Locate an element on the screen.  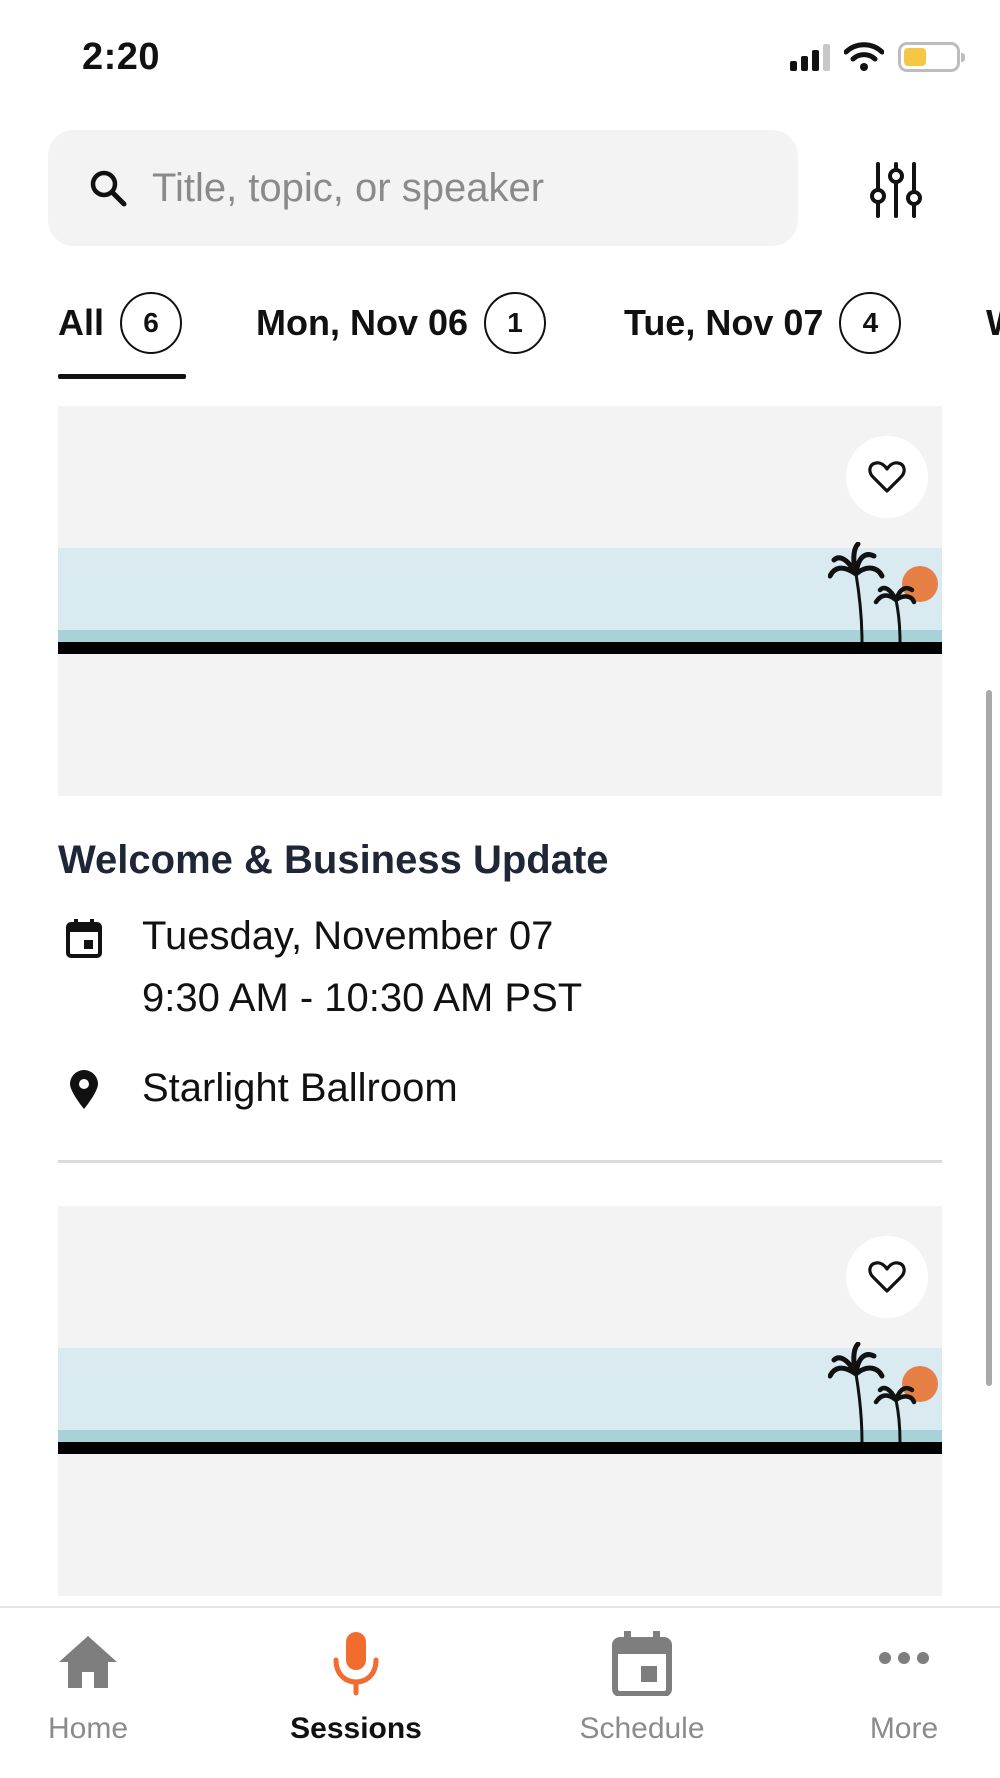
bottom-tab-bar: Home Sessions Schedule More is located at coordinates (500, 1692).